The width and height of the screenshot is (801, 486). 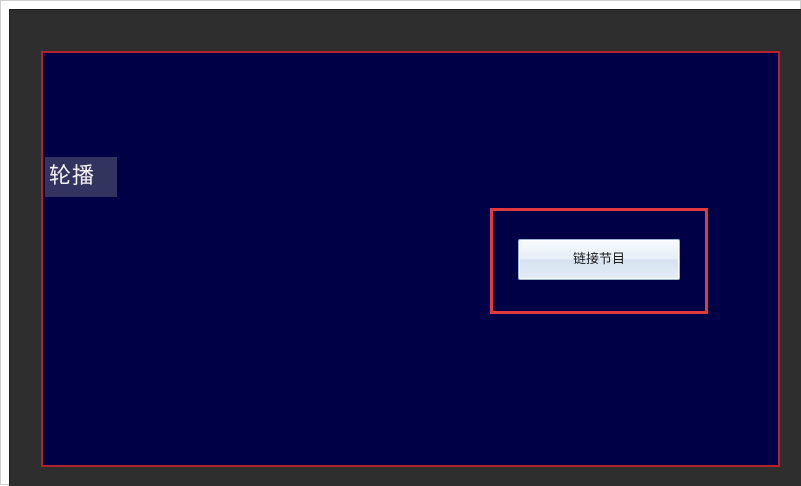 What do you see at coordinates (81, 177) in the screenshot?
I see `carousel-label: 轮播` at bounding box center [81, 177].